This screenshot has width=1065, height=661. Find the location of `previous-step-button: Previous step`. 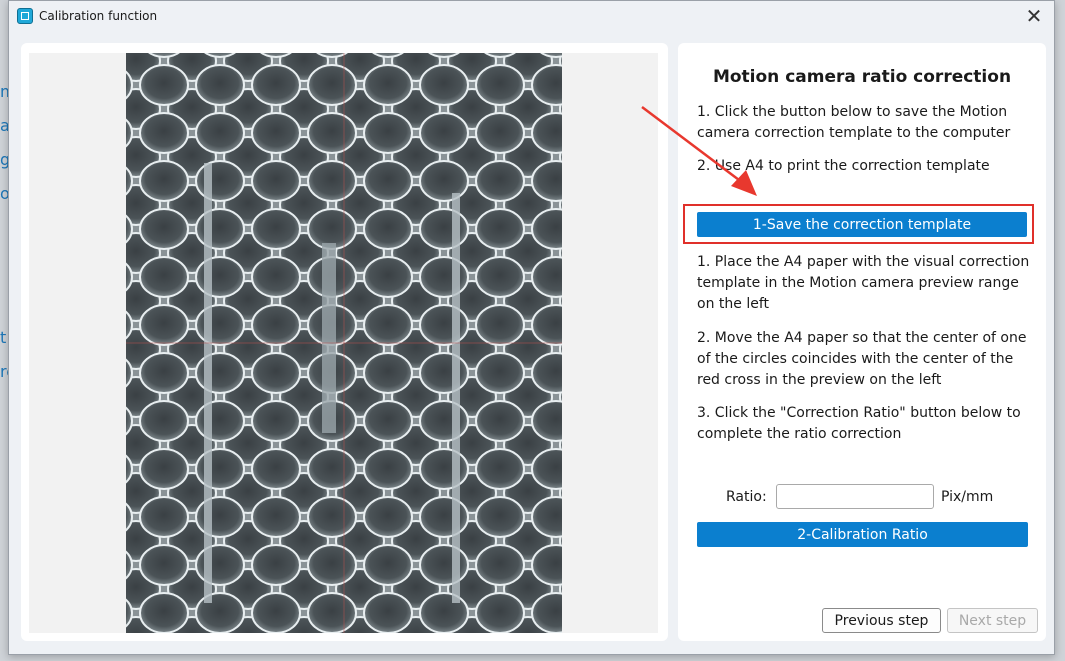

previous-step-button: Previous step is located at coordinates (881, 620).